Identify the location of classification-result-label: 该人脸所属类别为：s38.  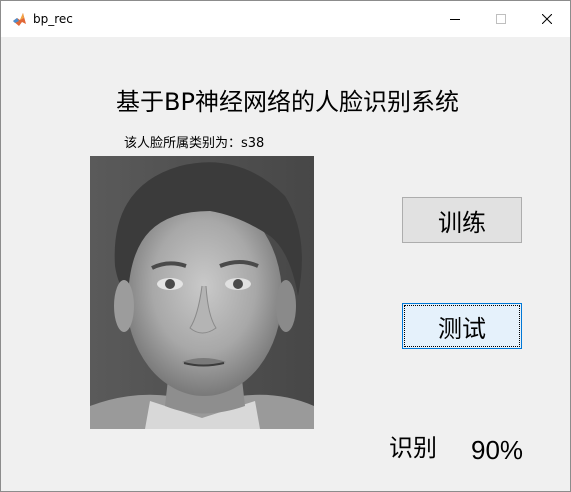
(194, 143).